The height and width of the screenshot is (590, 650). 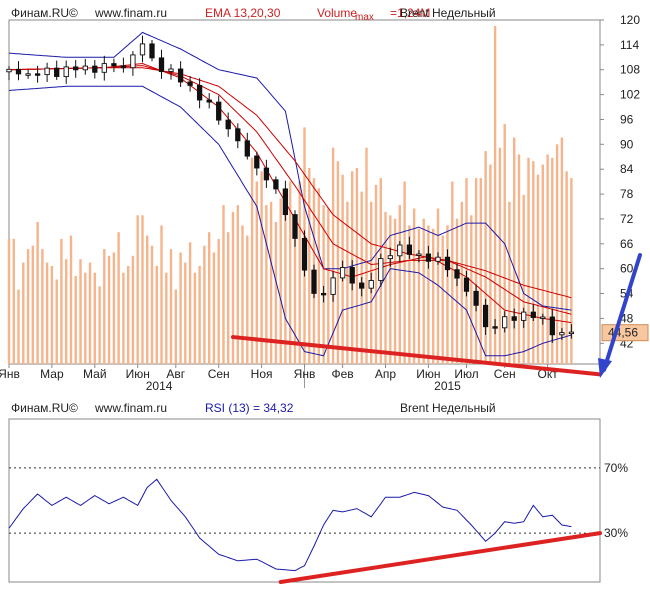 What do you see at coordinates (505, 374) in the screenshot?
I see `month-label: Сен` at bounding box center [505, 374].